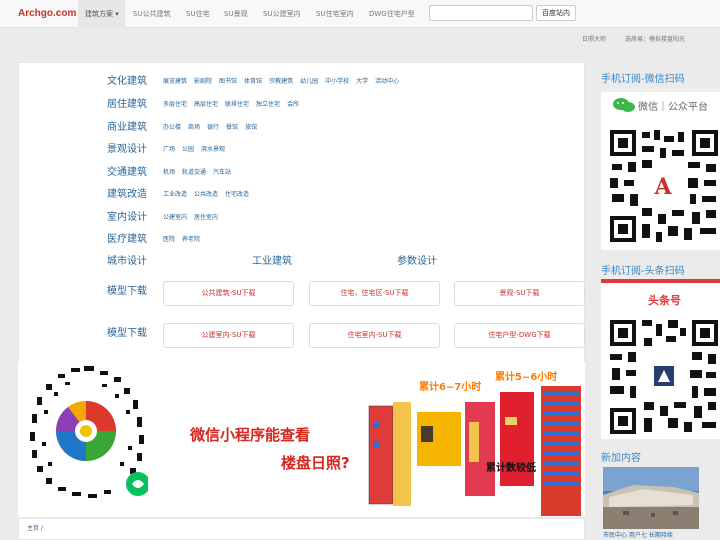 This screenshot has width=720, height=540. What do you see at coordinates (301, 529) in the screenshot?
I see `breadcrumb: 主页 /` at bounding box center [301, 529].